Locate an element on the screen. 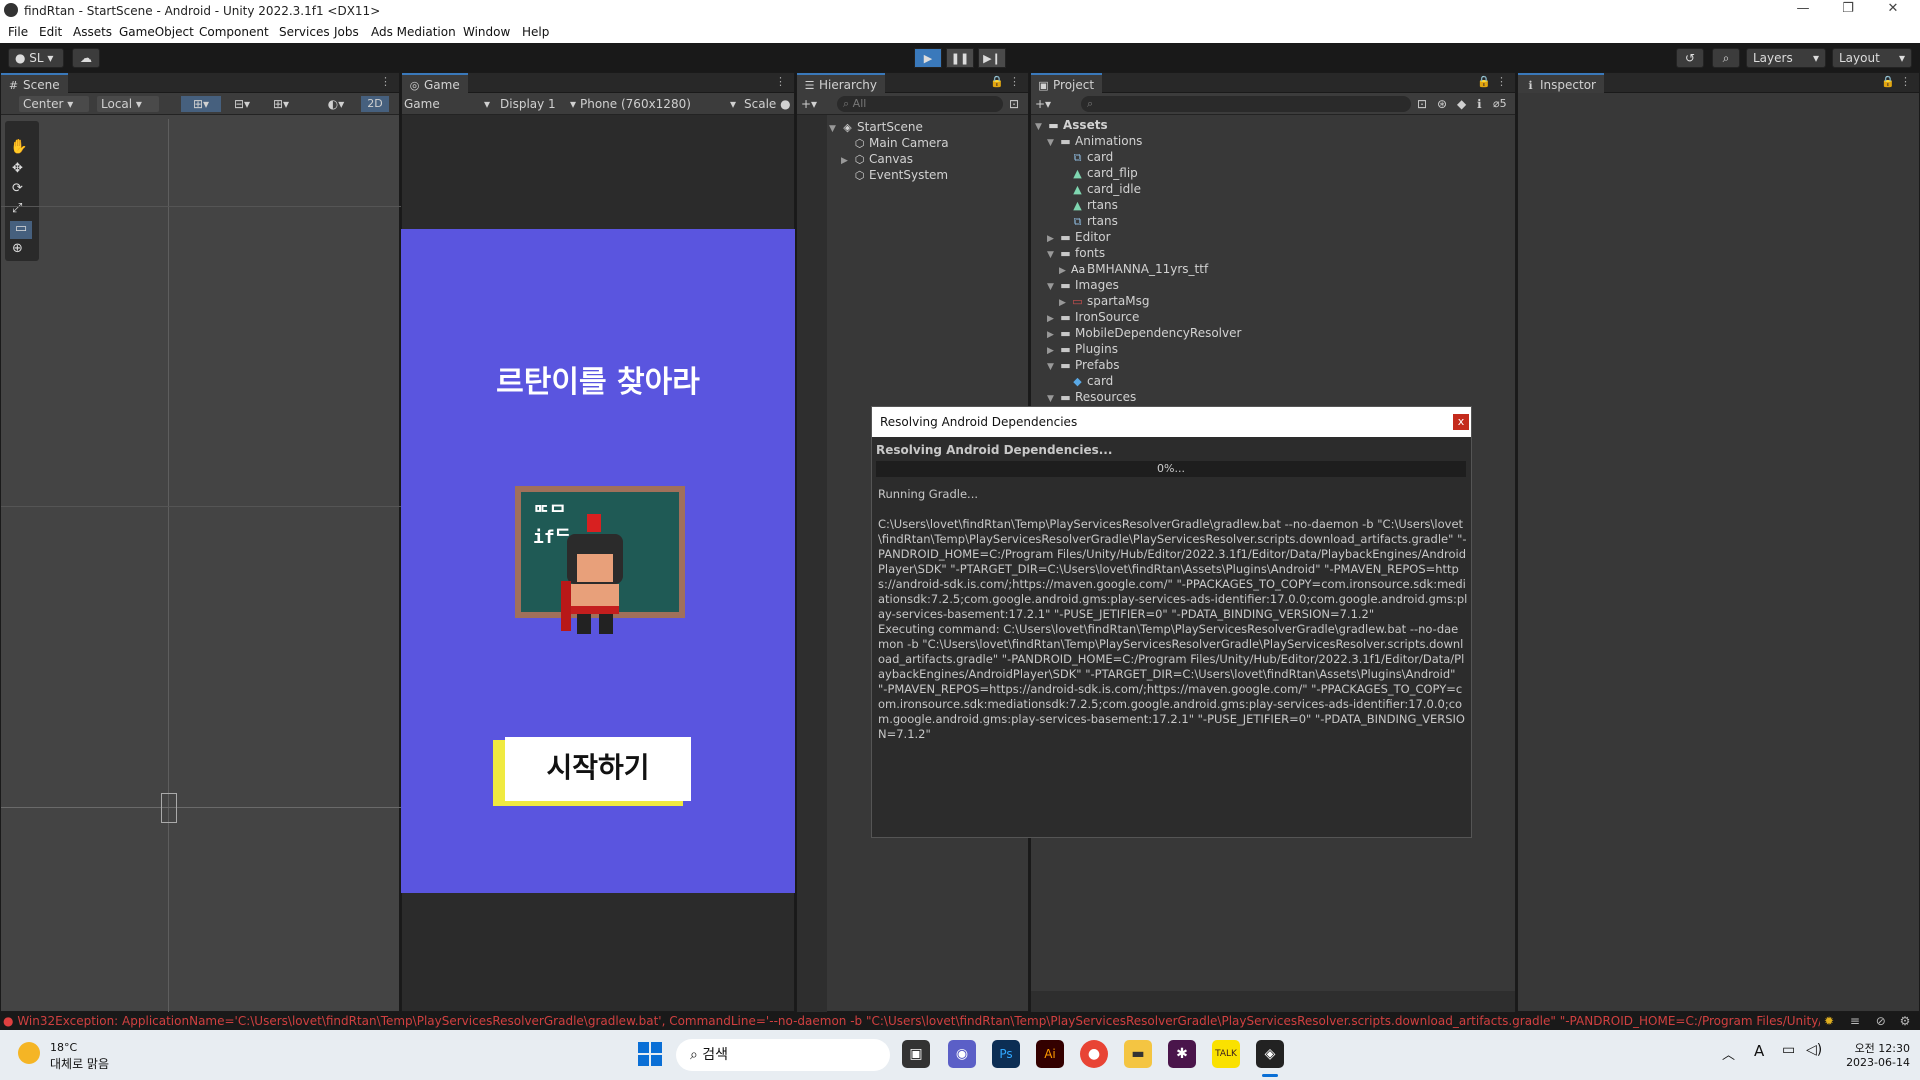 The image size is (1920, 1080). search-by-label-icon: ⊛ is located at coordinates (1444, 104).